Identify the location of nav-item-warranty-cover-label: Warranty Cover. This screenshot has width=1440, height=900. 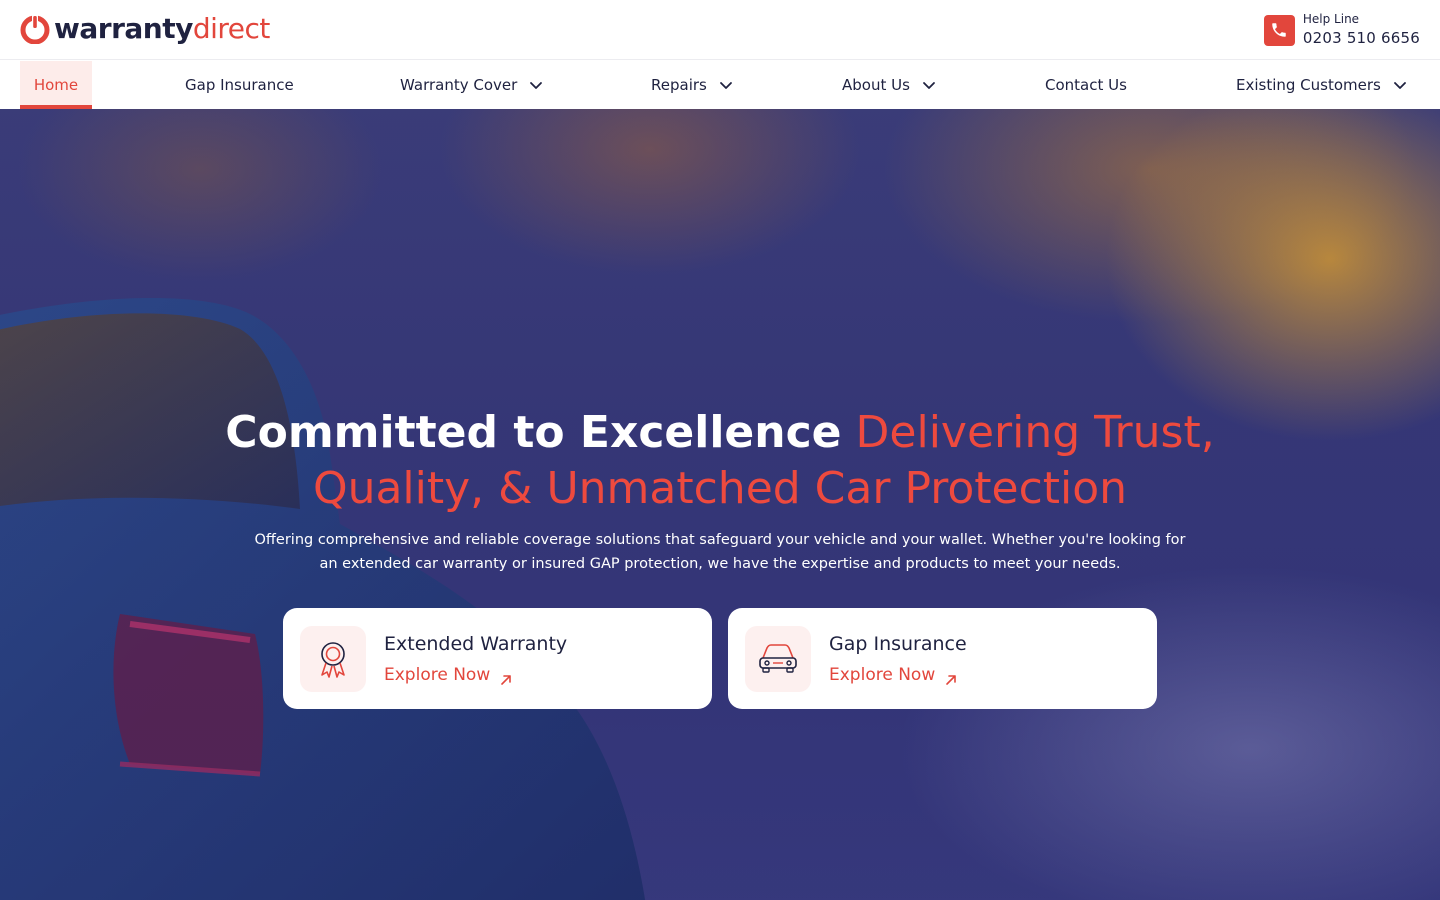
(459, 85).